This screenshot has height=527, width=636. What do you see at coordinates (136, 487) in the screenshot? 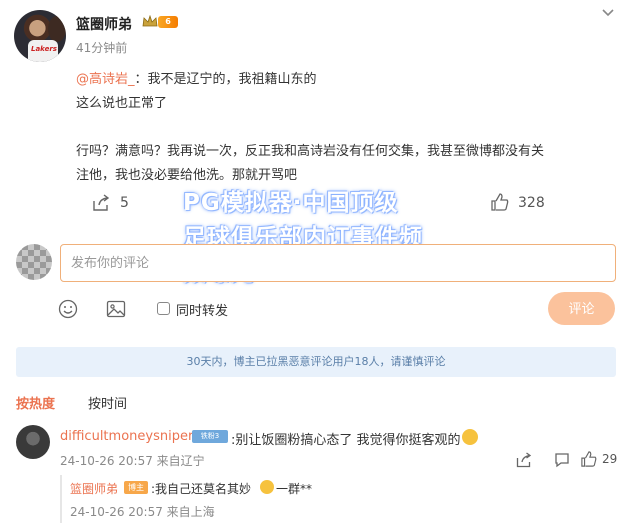
I see `blogger-badge: 博主` at bounding box center [136, 487].